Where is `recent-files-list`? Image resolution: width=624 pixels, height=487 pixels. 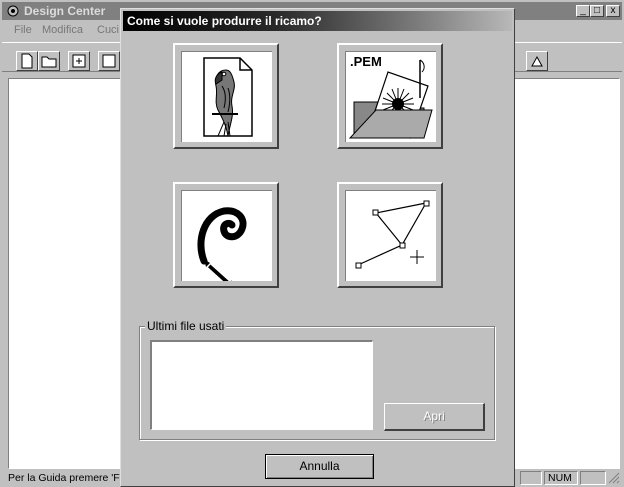 recent-files-list is located at coordinates (261, 385).